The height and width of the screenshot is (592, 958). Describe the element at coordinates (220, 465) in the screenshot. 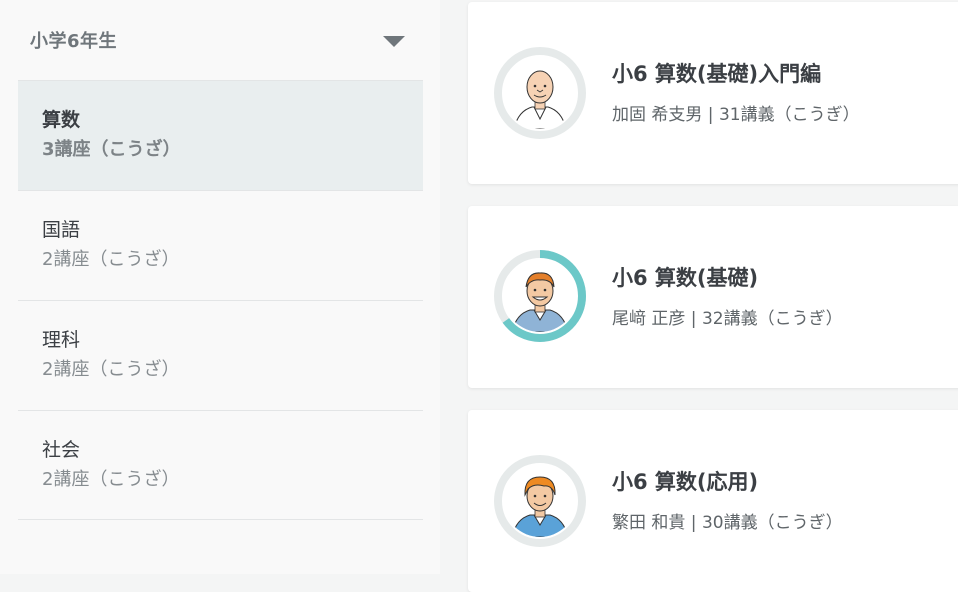

I see `subject-item-social: 社会 2講座（こうざ）` at that location.